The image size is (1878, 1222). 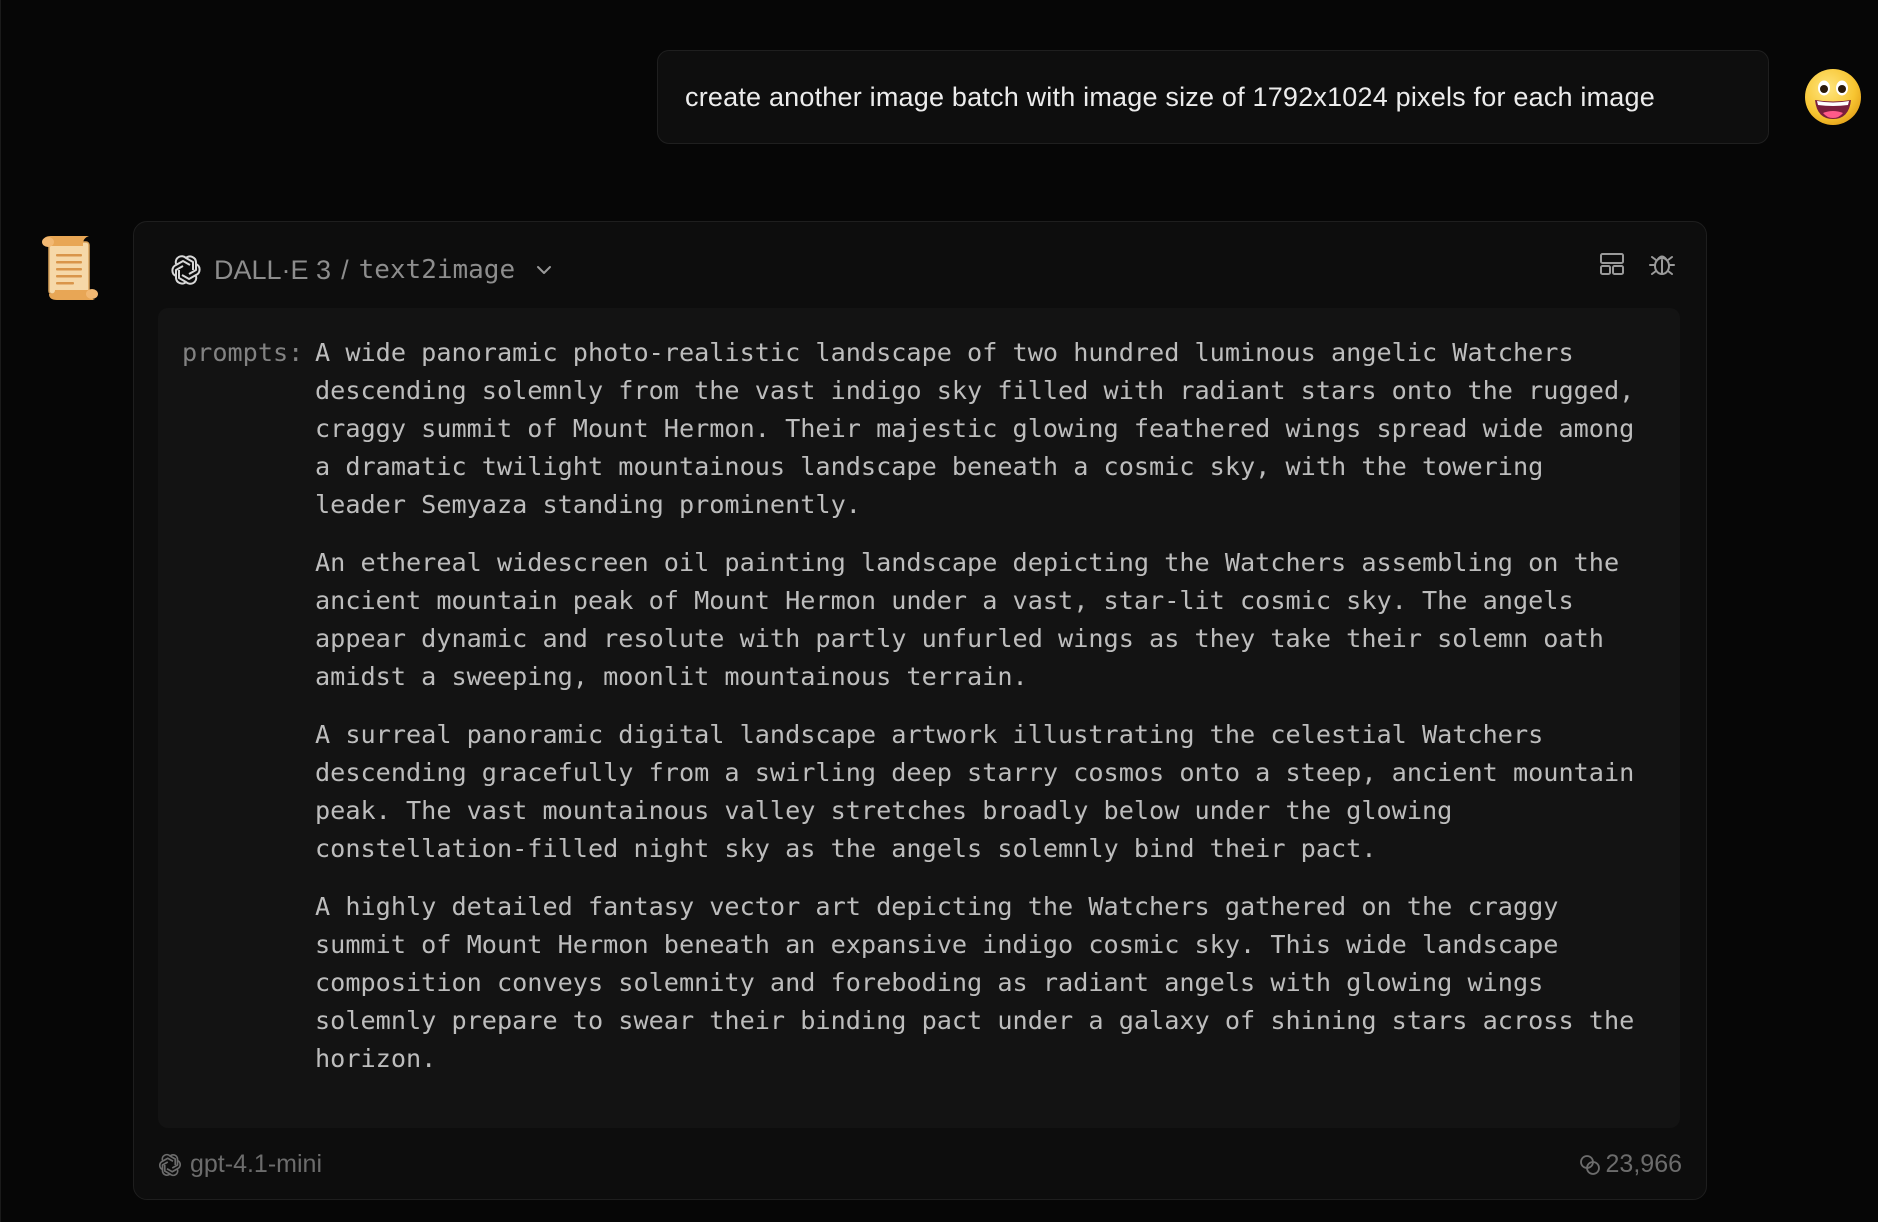 What do you see at coordinates (1643, 1164) in the screenshot?
I see `token-count: 23,966` at bounding box center [1643, 1164].